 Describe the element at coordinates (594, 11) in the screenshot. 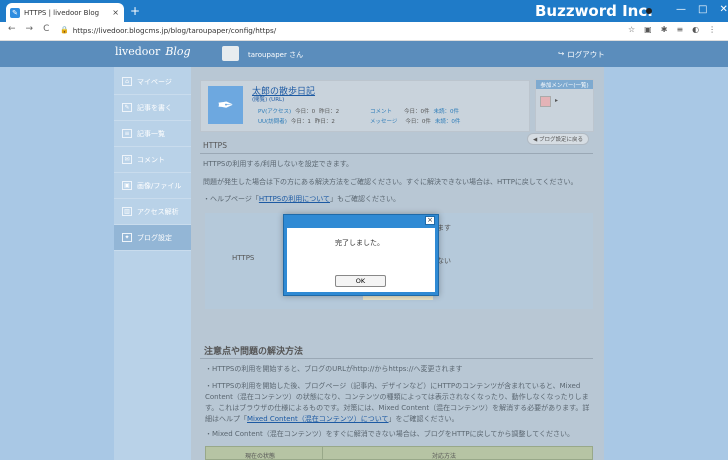

I see `brand-watermark: Buzzword Inc.` at that location.